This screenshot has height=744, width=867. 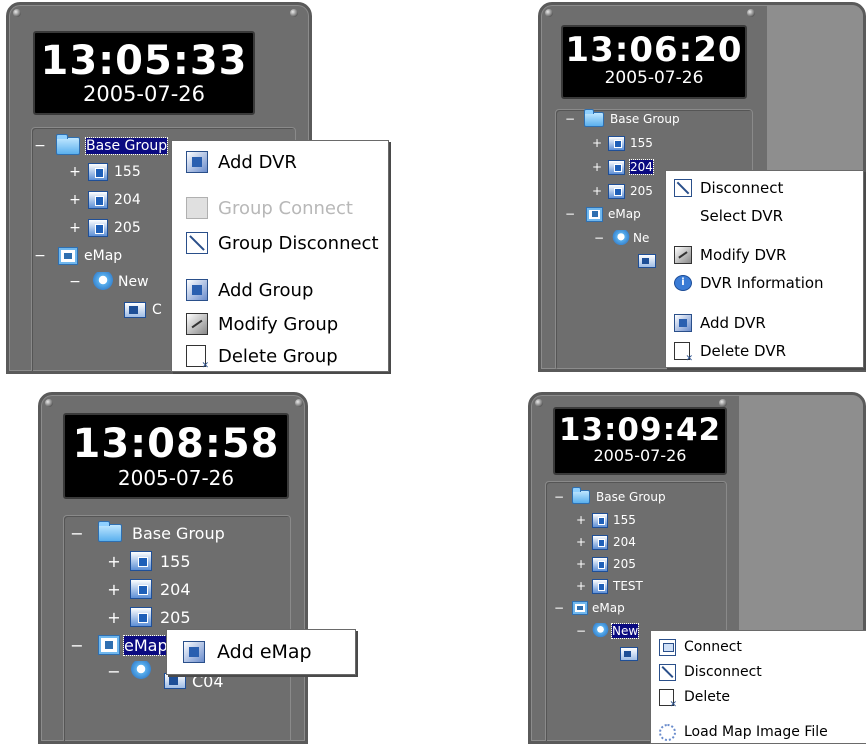 I want to click on menu-item-delete: Delete, so click(x=758, y=697).